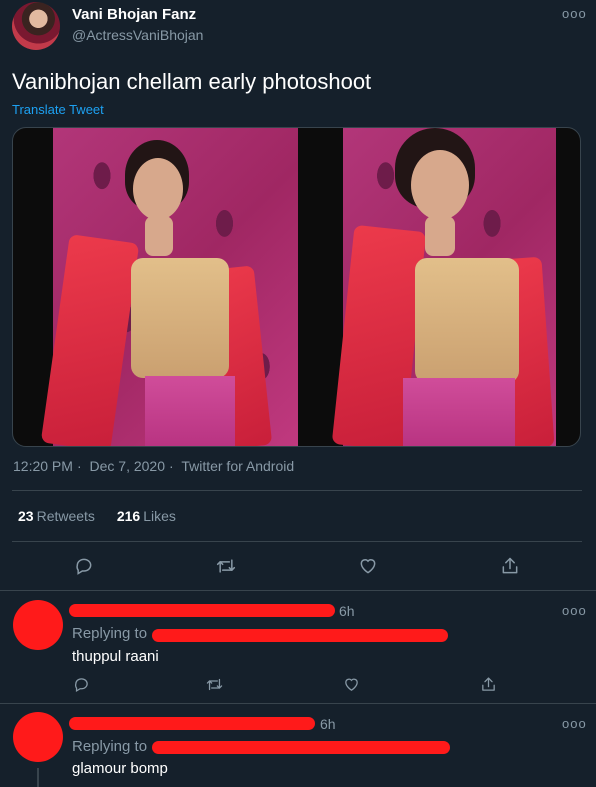 The height and width of the screenshot is (787, 596). Describe the element at coordinates (159, 516) in the screenshot. I see `likes-label: Likes` at that location.